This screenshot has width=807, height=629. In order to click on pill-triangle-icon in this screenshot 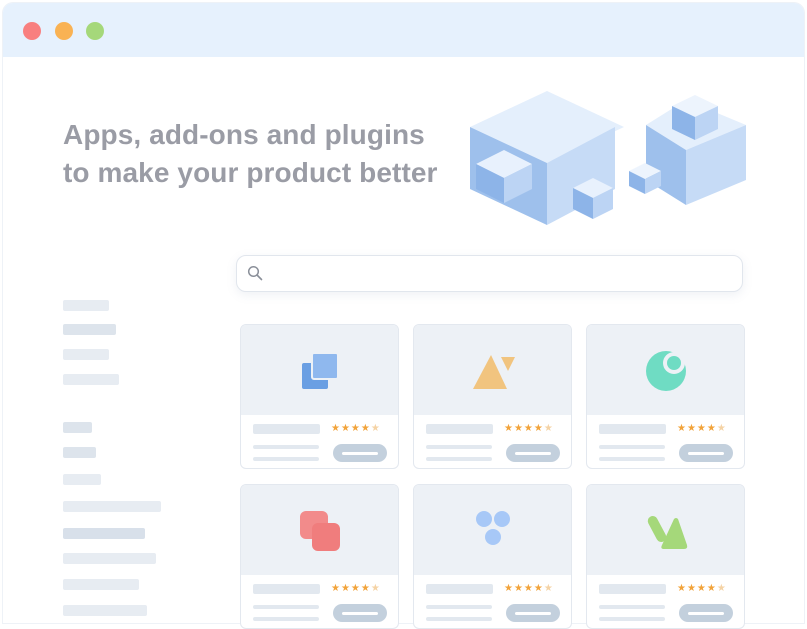, I will do `click(667, 532)`.